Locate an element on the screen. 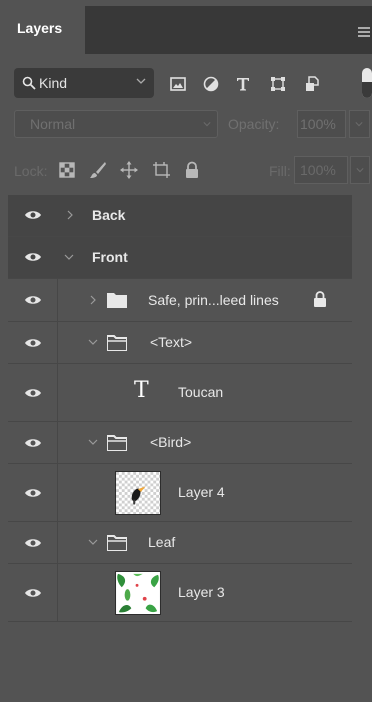 The image size is (372, 702). layer-name: Layer 3 is located at coordinates (201, 592).